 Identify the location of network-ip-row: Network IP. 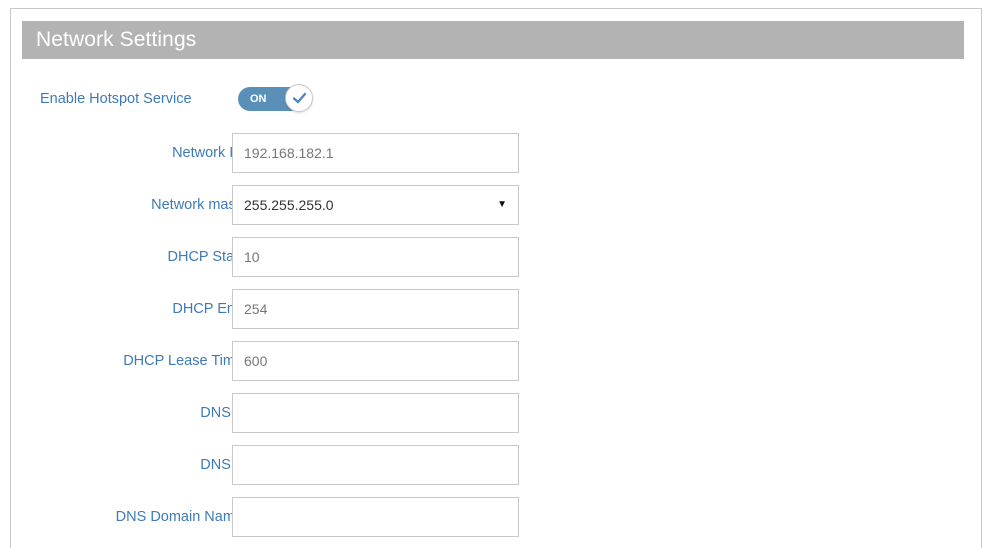
(493, 153).